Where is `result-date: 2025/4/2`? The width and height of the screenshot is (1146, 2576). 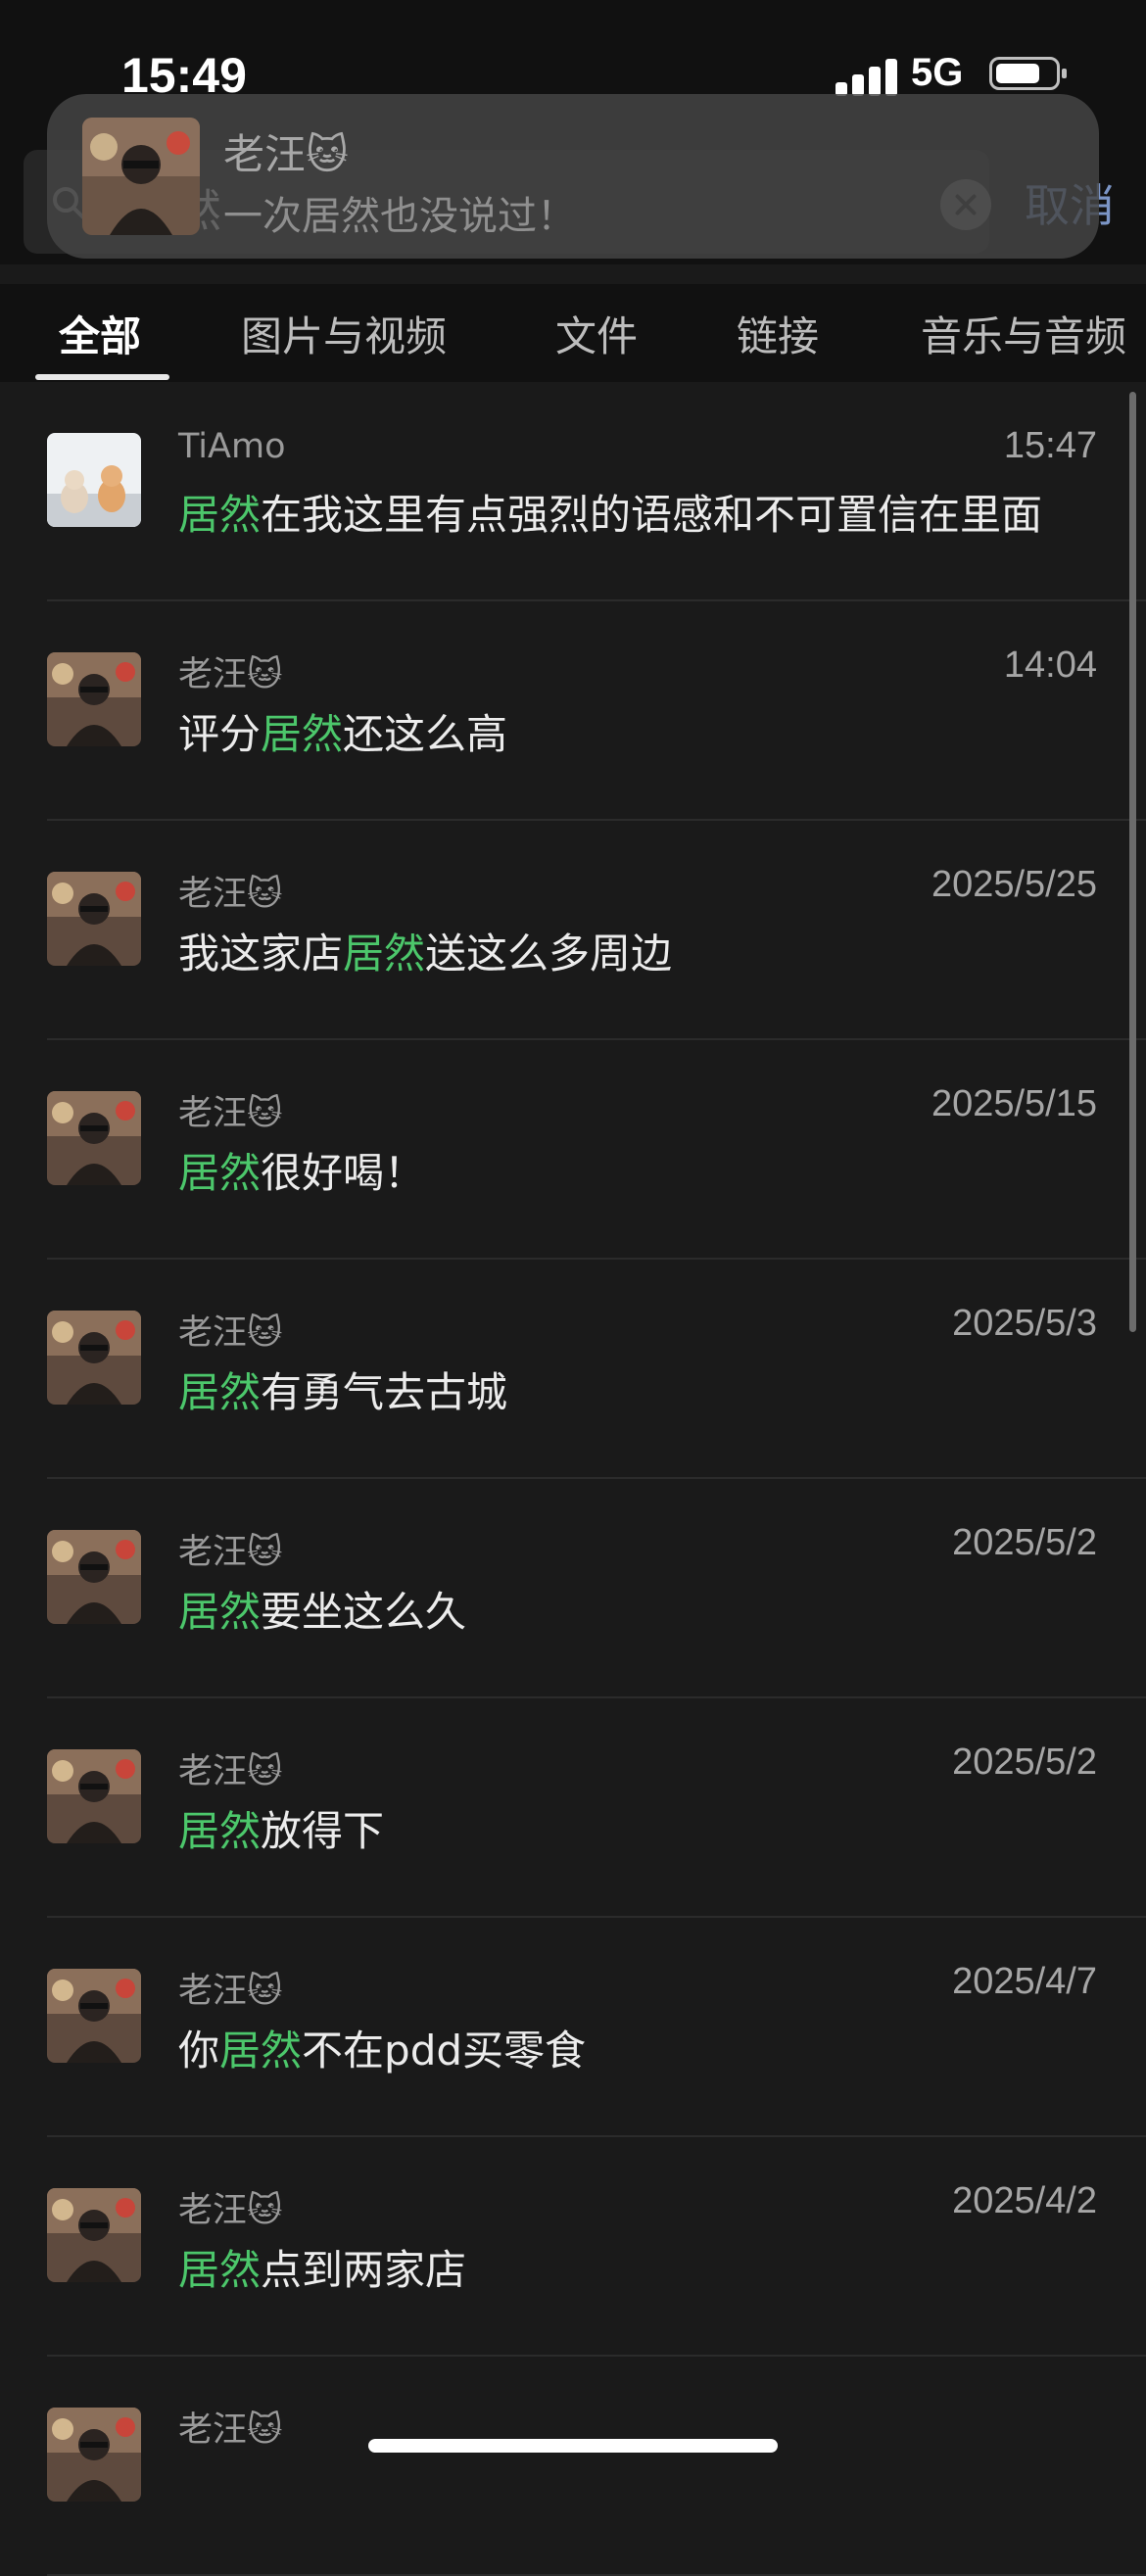
result-date: 2025/4/2 is located at coordinates (1024, 2200).